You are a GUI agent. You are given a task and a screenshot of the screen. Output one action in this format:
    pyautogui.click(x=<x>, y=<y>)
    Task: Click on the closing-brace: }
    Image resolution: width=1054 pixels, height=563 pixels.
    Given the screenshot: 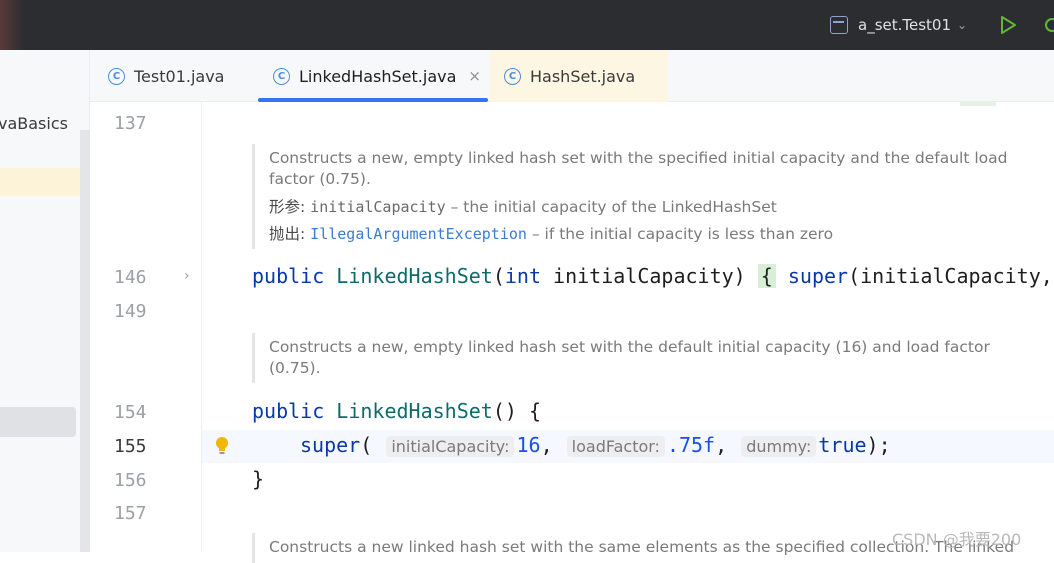 What is the action you would take?
    pyautogui.click(x=258, y=479)
    